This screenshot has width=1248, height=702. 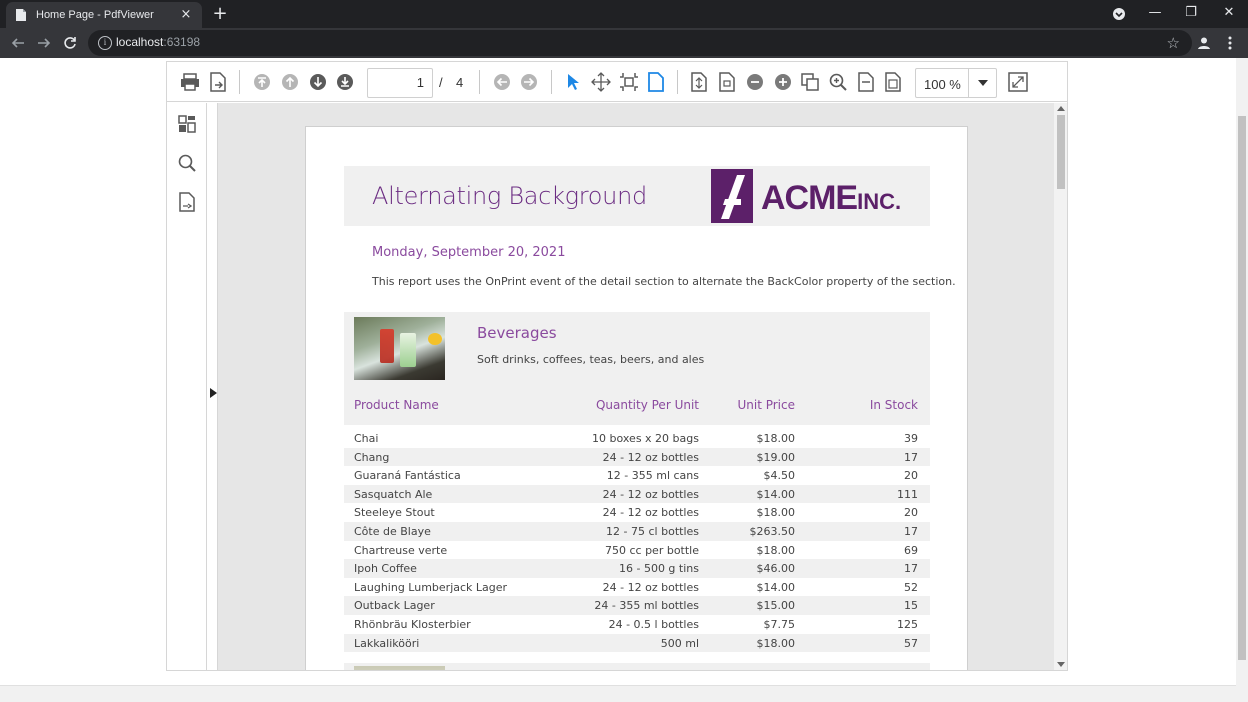 What do you see at coordinates (1204, 43) in the screenshot?
I see `profile-icon` at bounding box center [1204, 43].